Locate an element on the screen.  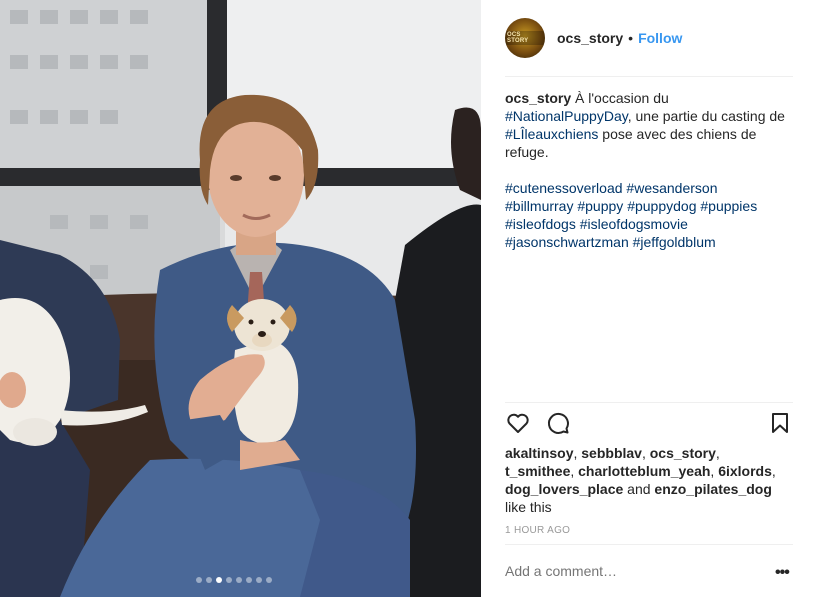
hashtag: #isleofdogs is located at coordinates (540, 224).